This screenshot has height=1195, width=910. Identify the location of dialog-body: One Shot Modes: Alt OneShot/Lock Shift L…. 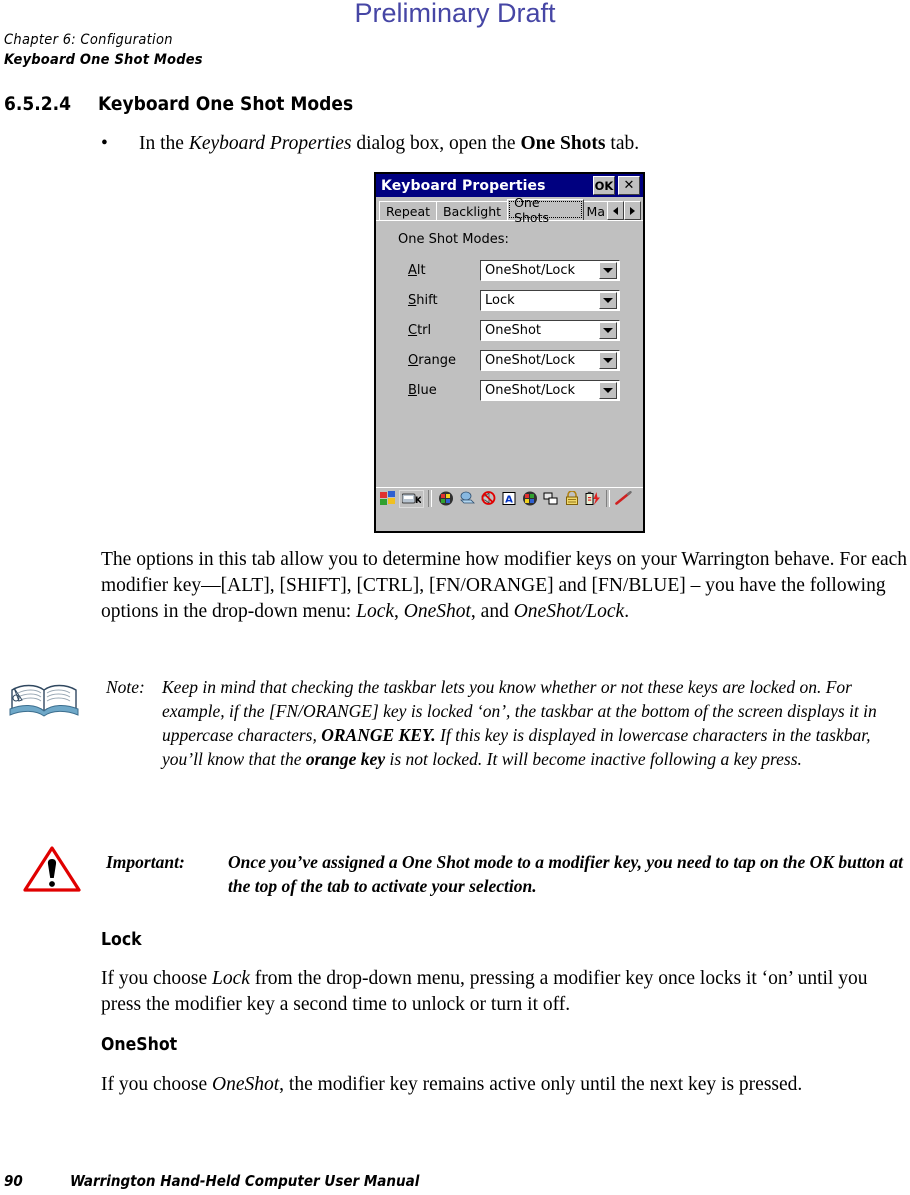
(509, 364).